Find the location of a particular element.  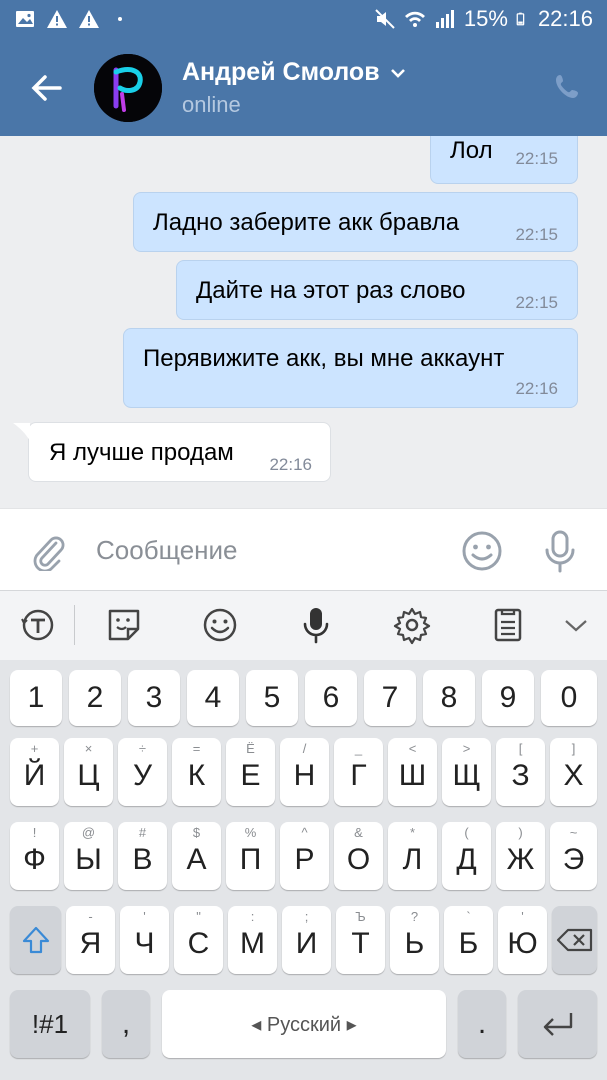

key-letter: _ Г is located at coordinates (358, 772).